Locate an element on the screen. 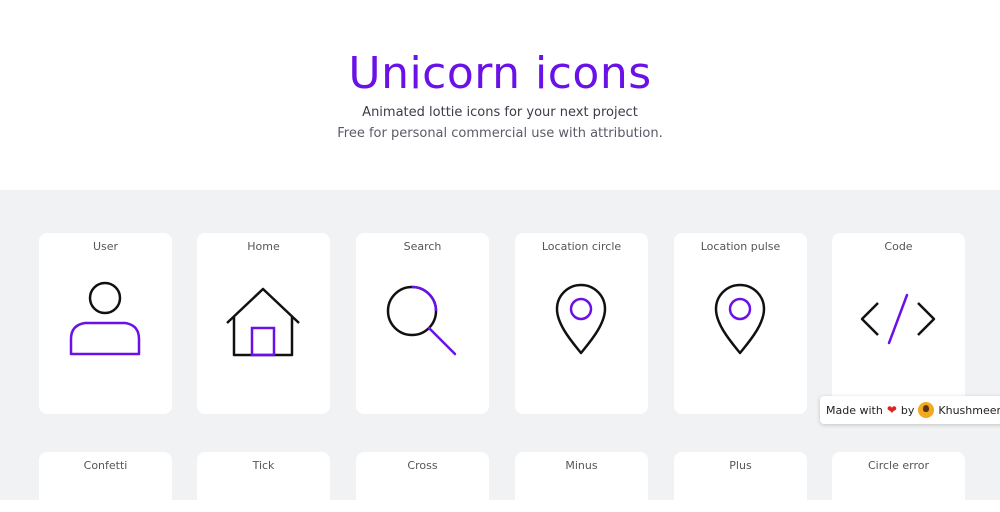 The image size is (1000, 512). icon-card-tick: Tick is located at coordinates (263, 482).